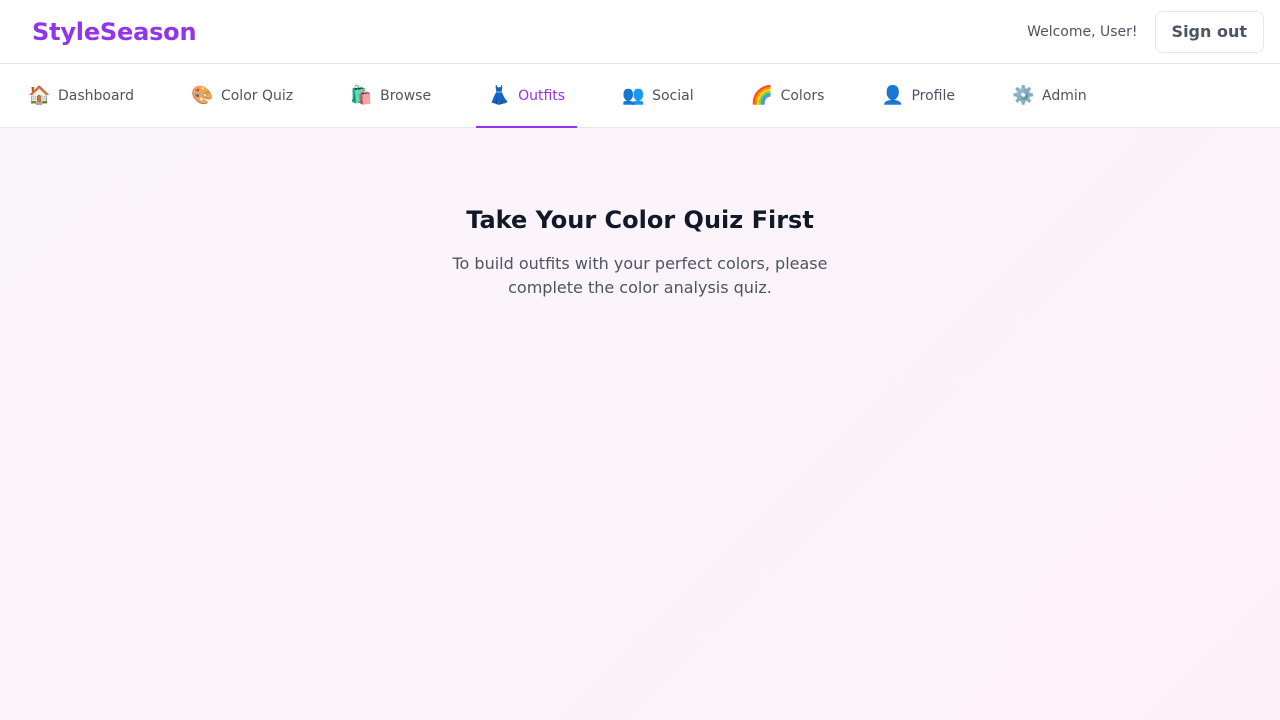 Image resolution: width=1280 pixels, height=720 pixels. Describe the element at coordinates (202, 95) in the screenshot. I see `palette-icon: 🎨` at that location.